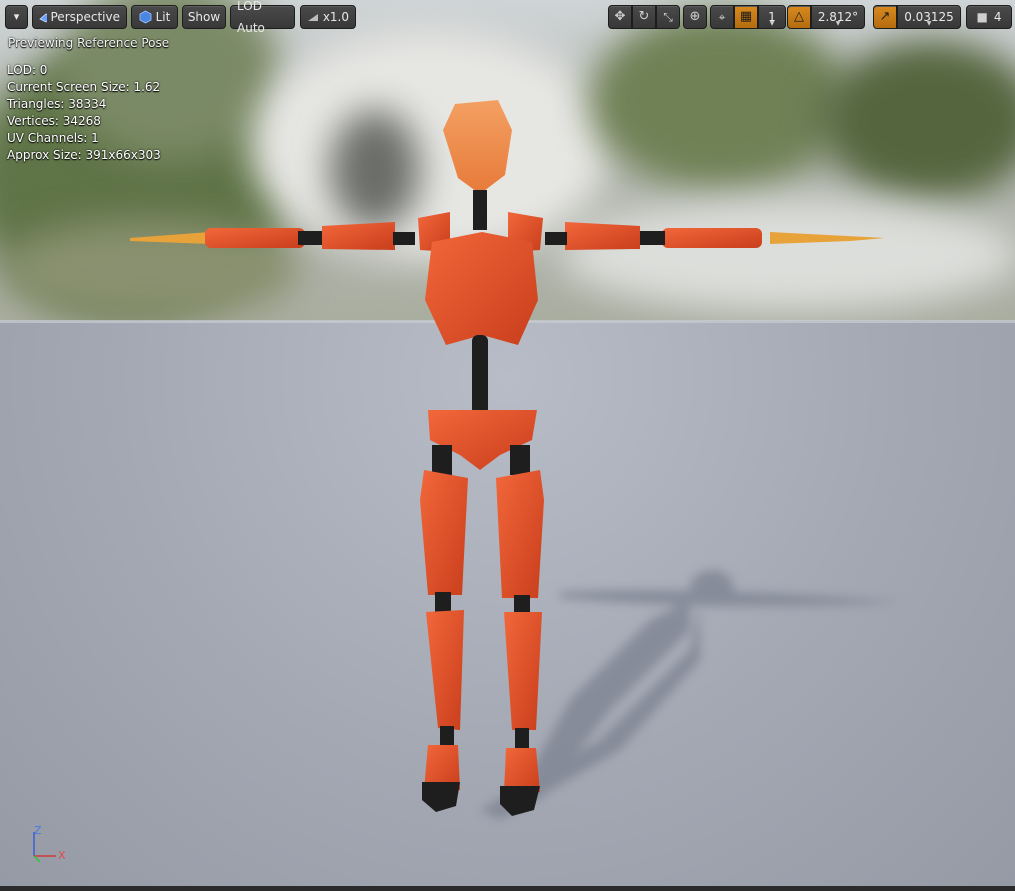 The image size is (1015, 891). I want to click on surface-snap-icon: ⌖, so click(722, 17).